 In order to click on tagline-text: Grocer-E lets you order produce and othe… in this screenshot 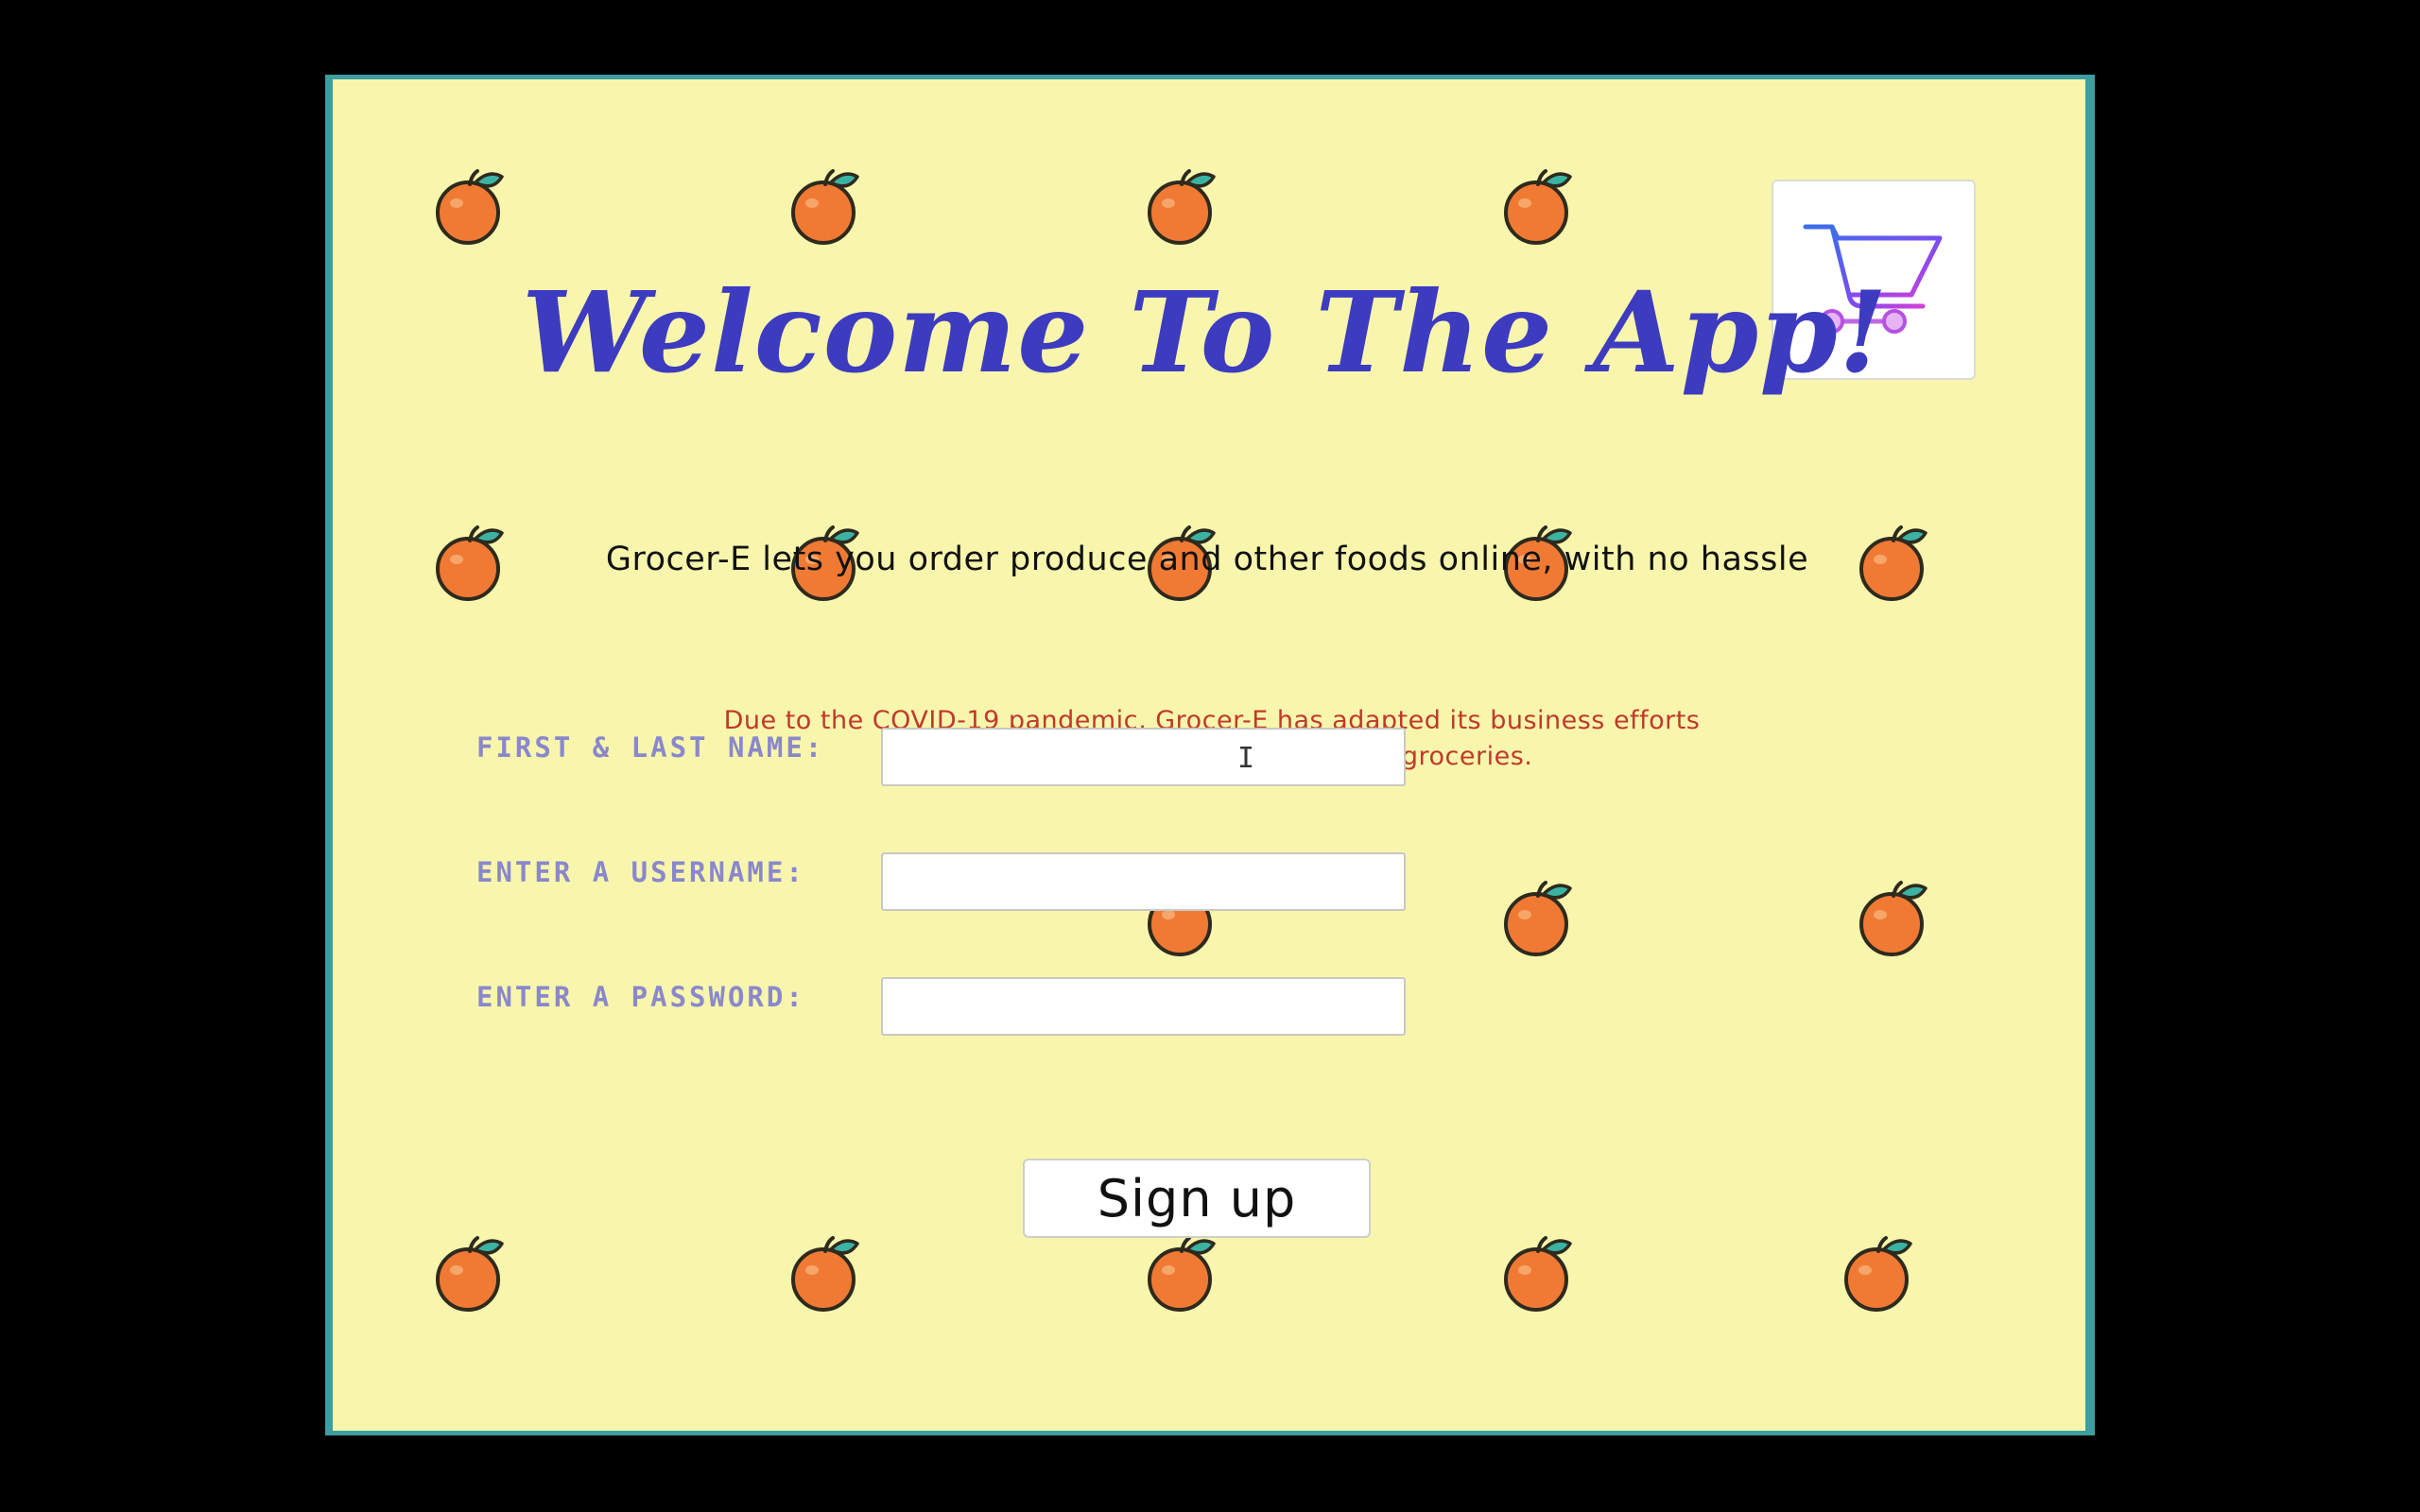, I will do `click(1207, 559)`.